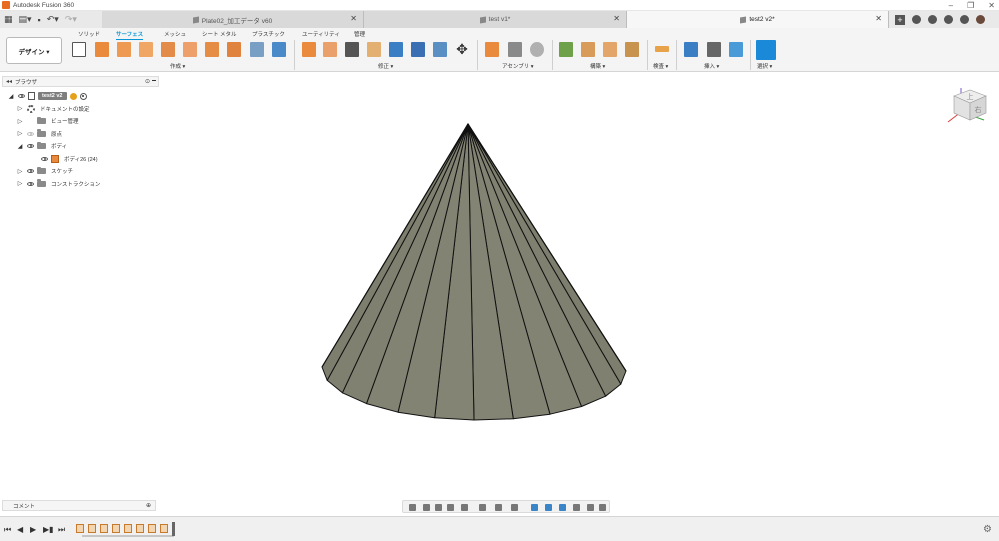  I want to click on play-icon: ▶, so click(33, 529).